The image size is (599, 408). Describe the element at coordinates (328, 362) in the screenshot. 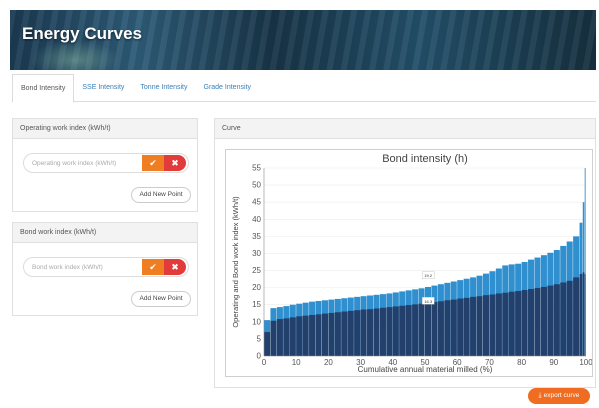

I see `x-tick-label: 20` at that location.